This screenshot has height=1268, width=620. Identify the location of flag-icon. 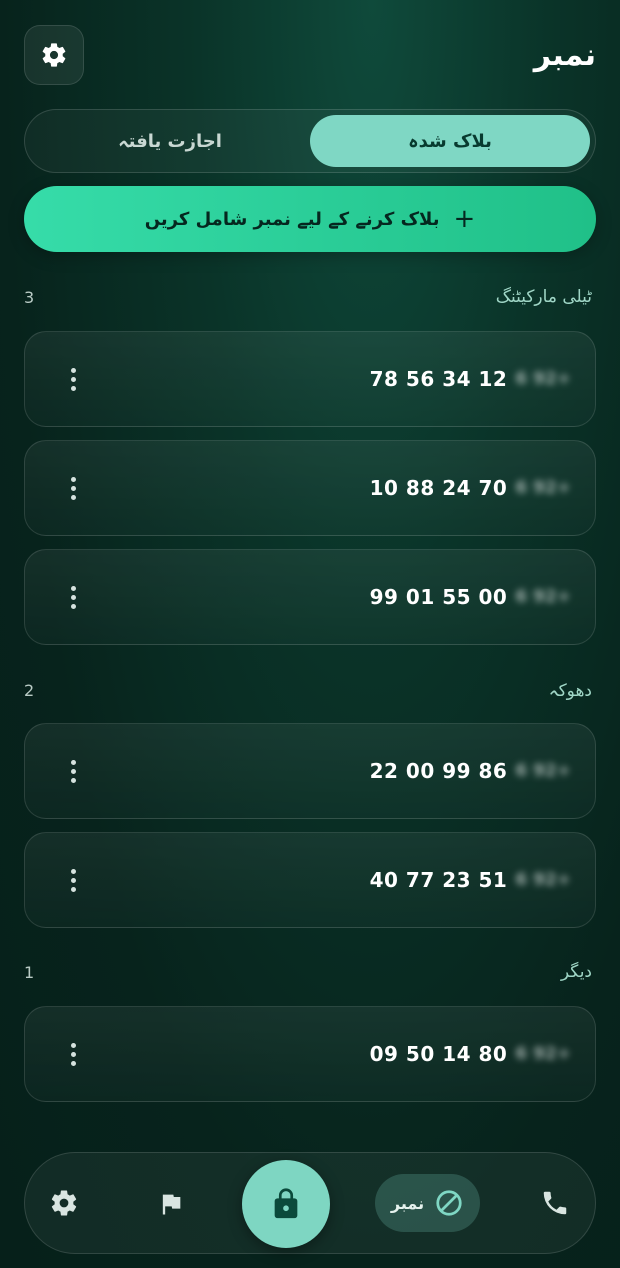
(171, 1204).